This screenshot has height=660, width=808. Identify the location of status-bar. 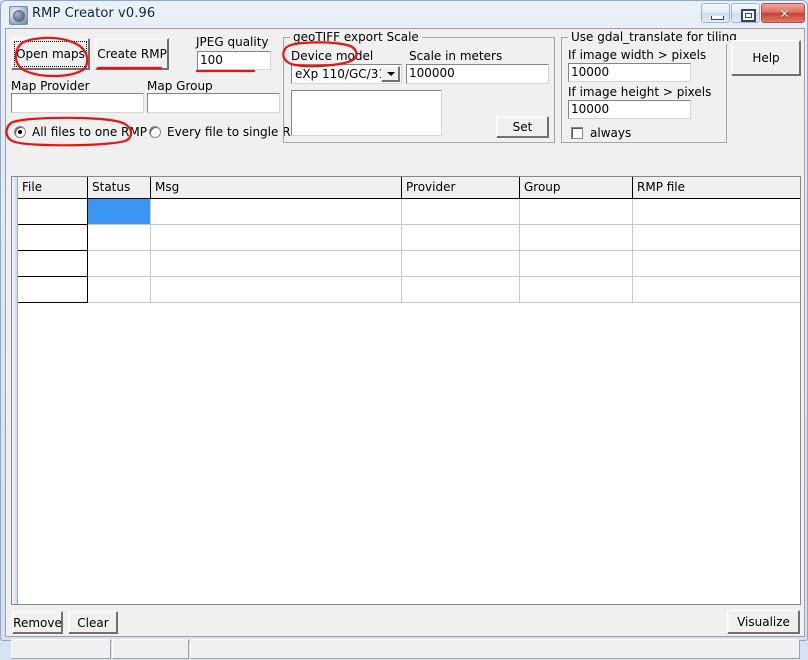
(406, 649).